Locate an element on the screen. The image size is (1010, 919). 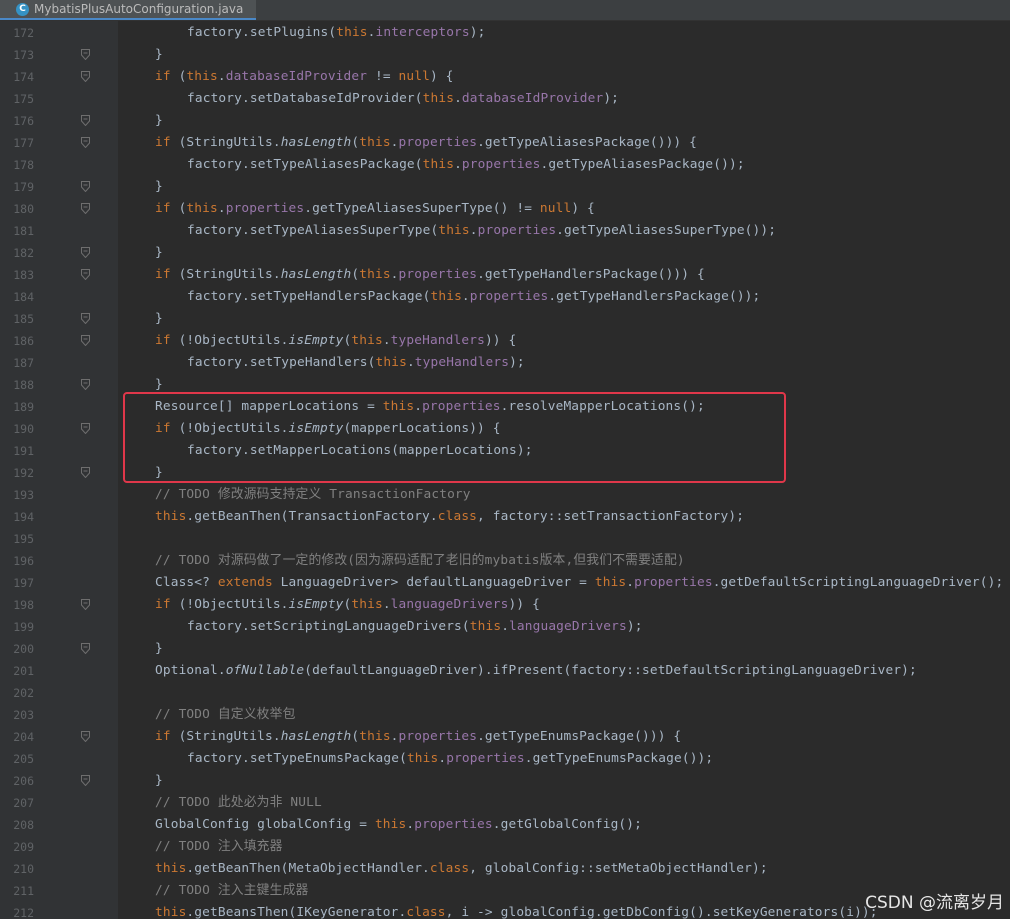
line-number: 196 is located at coordinates (23, 561).